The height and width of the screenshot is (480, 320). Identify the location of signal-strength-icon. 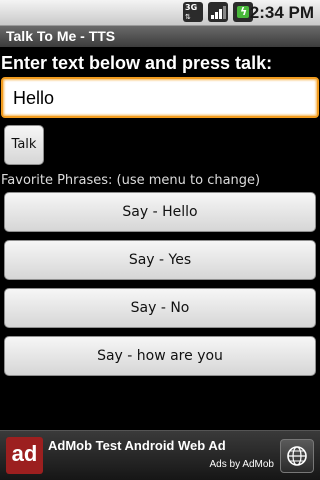
(218, 12).